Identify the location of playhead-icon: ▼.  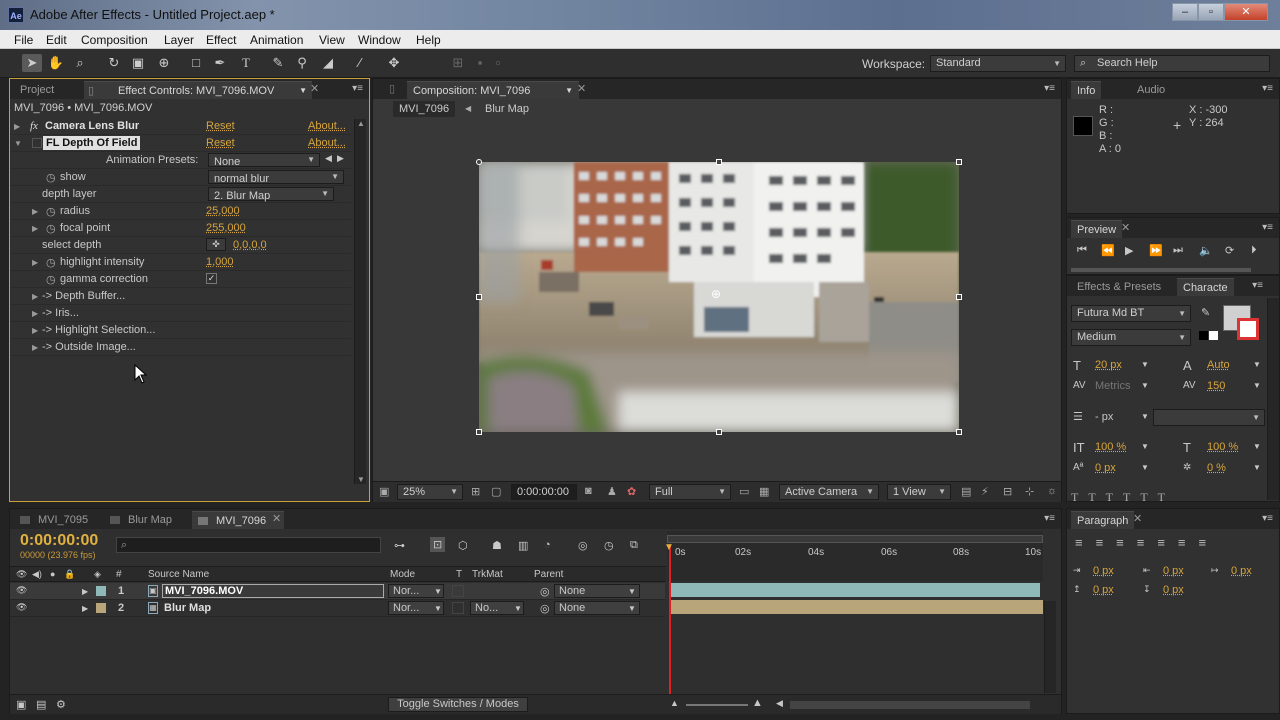
(669, 547).